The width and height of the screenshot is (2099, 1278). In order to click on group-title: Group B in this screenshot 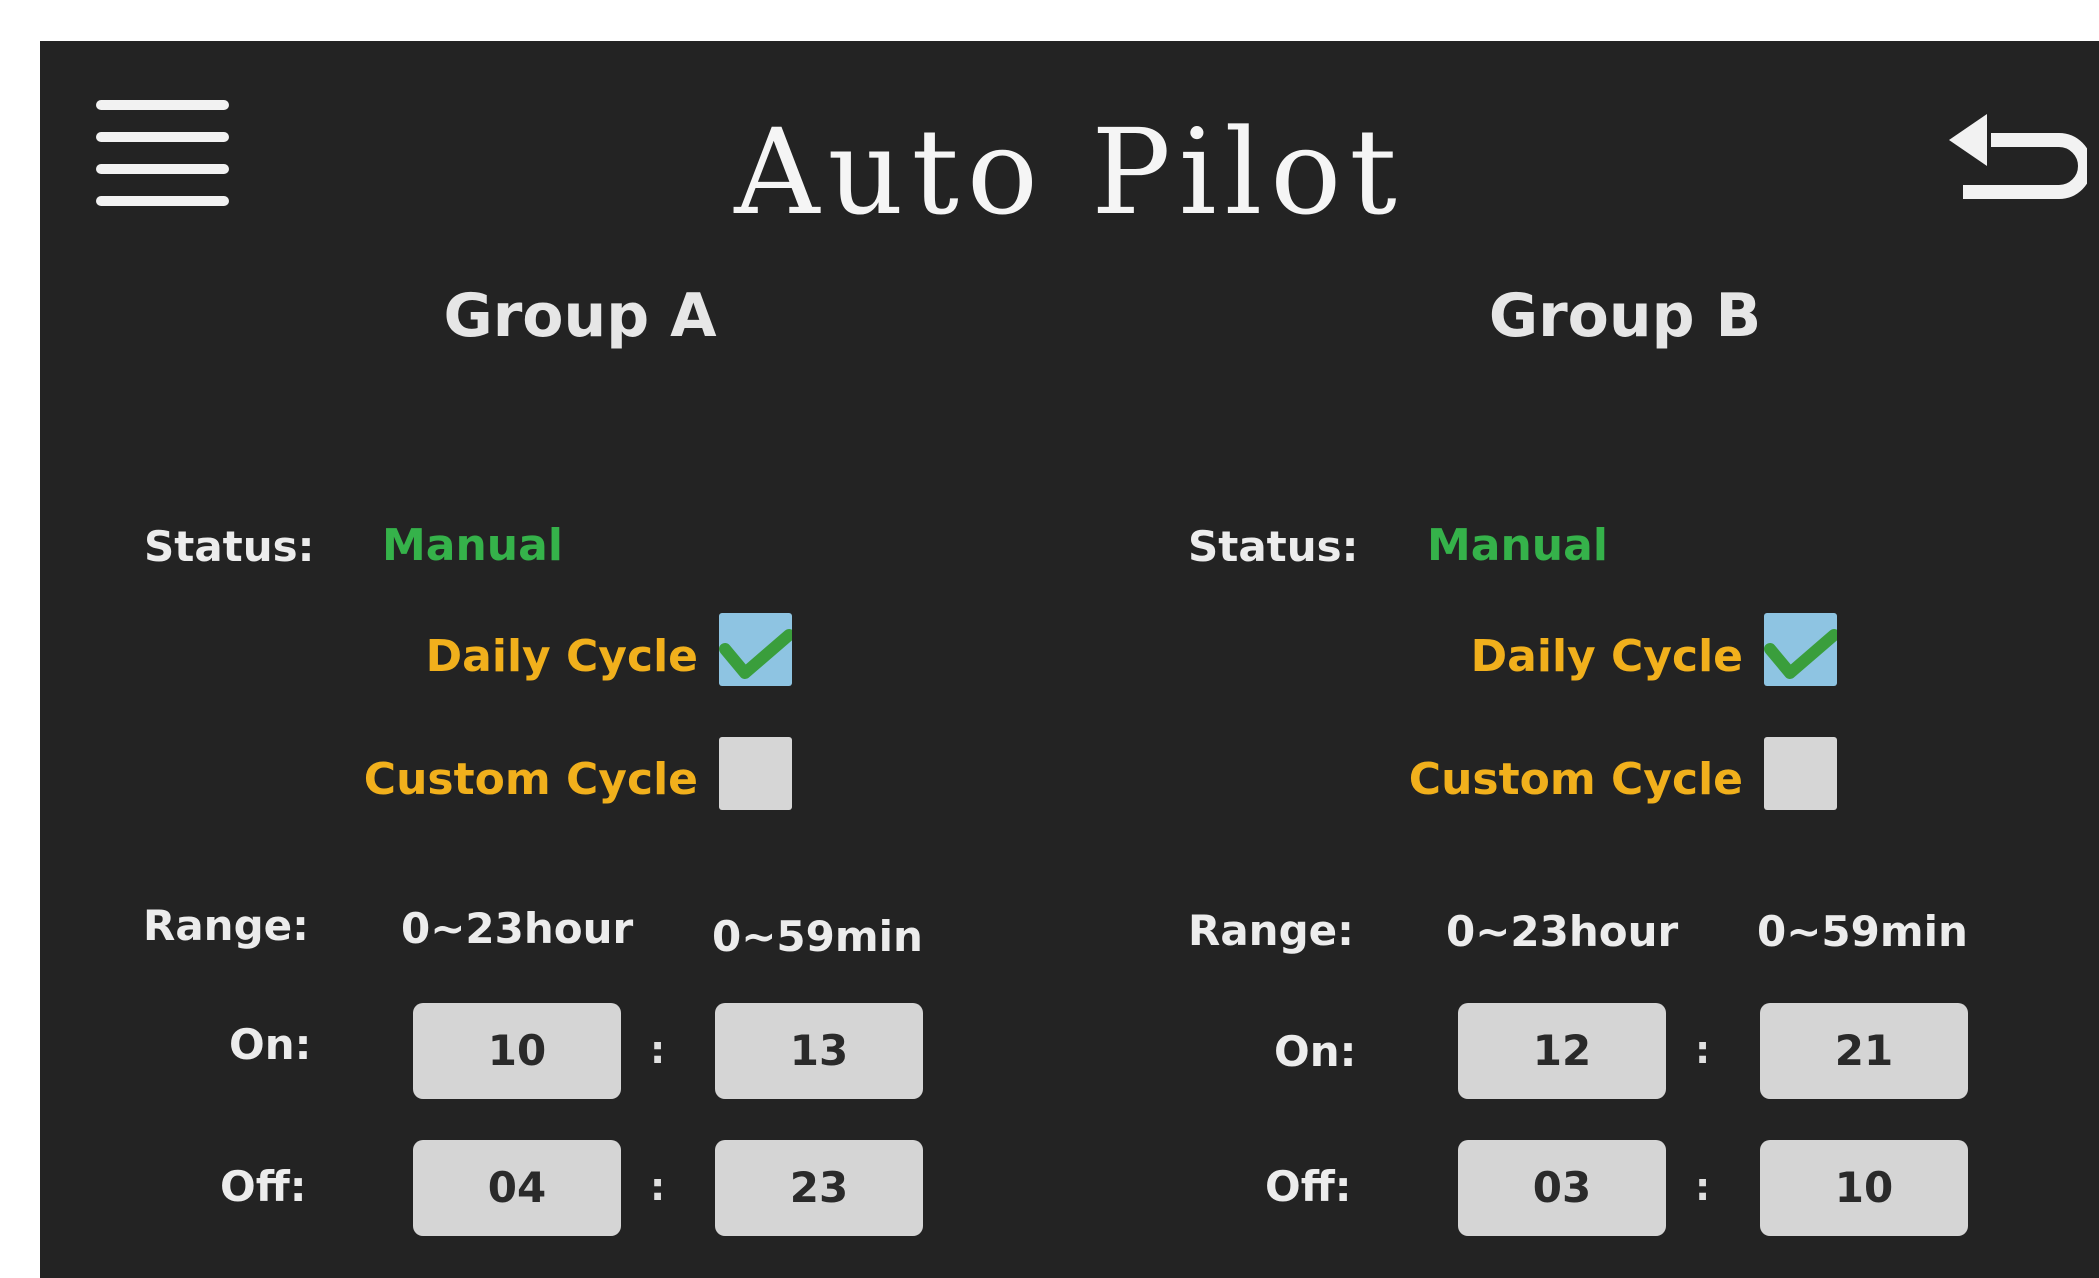, I will do `click(1625, 316)`.